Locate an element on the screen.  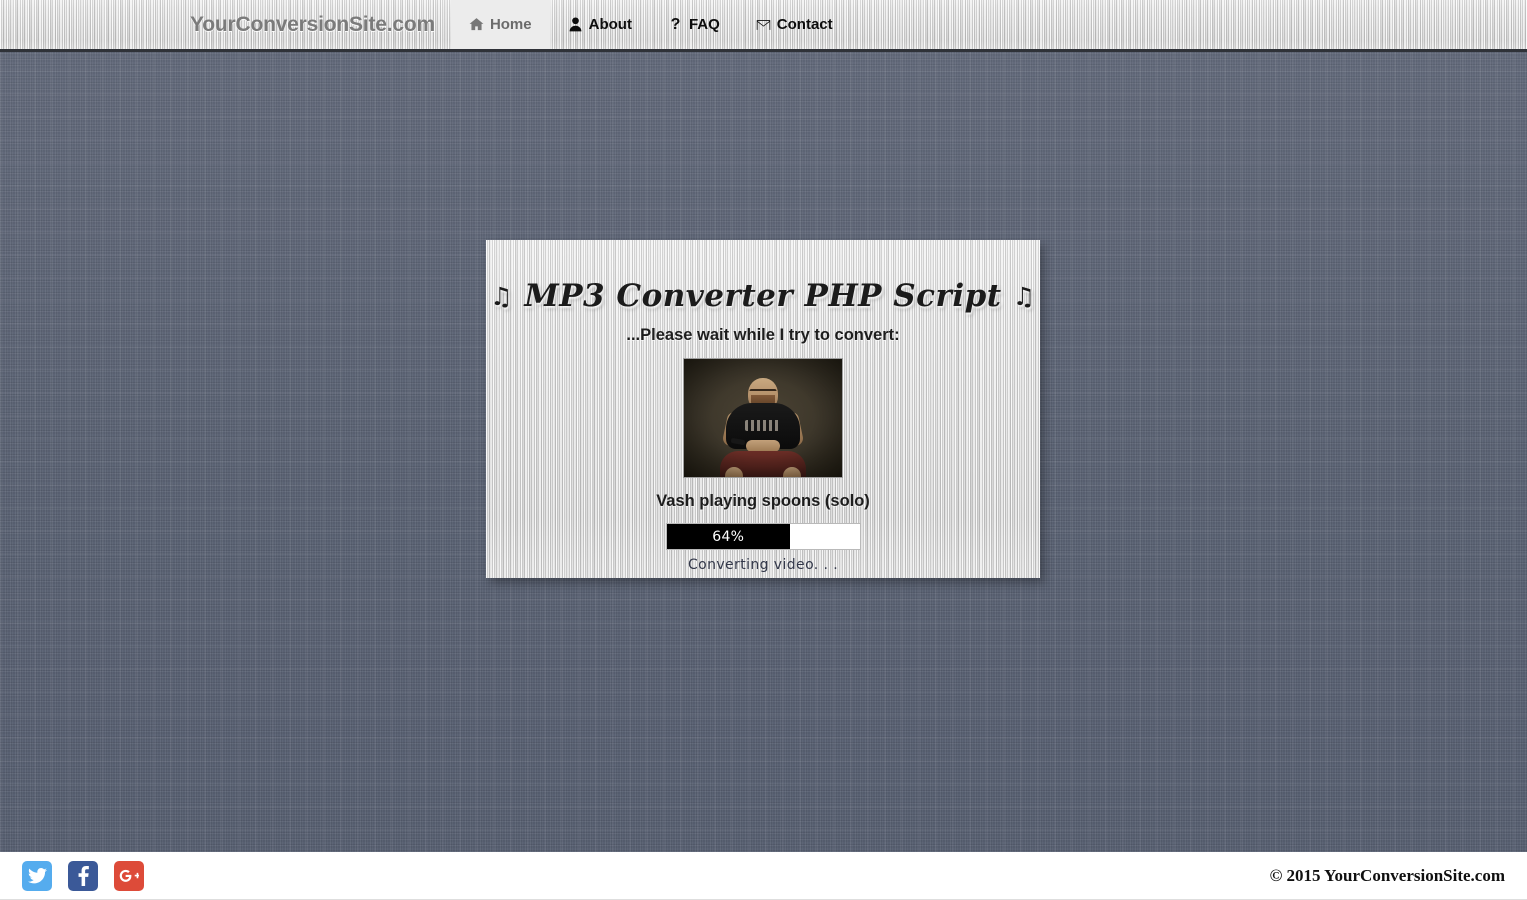
conversion-progress-bar: 64% is located at coordinates (763, 536).